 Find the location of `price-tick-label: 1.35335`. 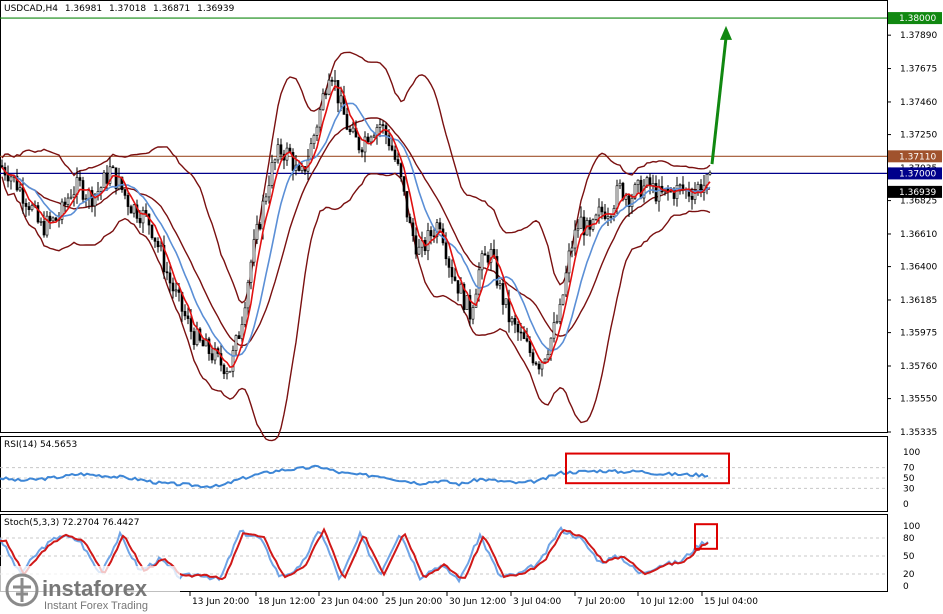

price-tick-label: 1.35335 is located at coordinates (918, 433).